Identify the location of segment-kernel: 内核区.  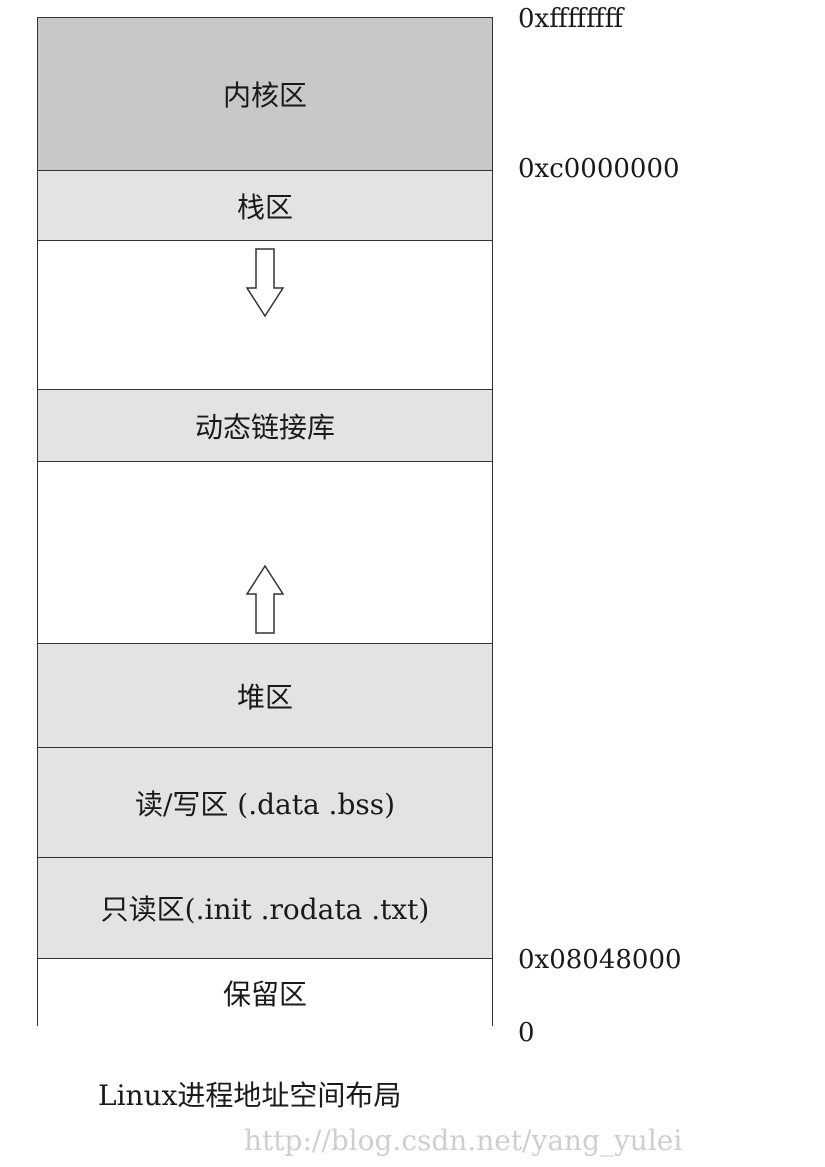
(265, 94).